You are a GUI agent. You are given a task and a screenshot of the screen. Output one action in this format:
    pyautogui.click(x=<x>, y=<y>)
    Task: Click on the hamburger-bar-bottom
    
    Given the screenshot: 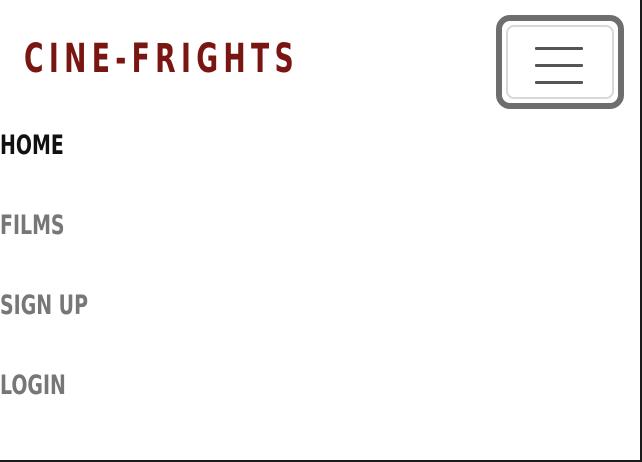 What is the action you would take?
    pyautogui.click(x=559, y=82)
    